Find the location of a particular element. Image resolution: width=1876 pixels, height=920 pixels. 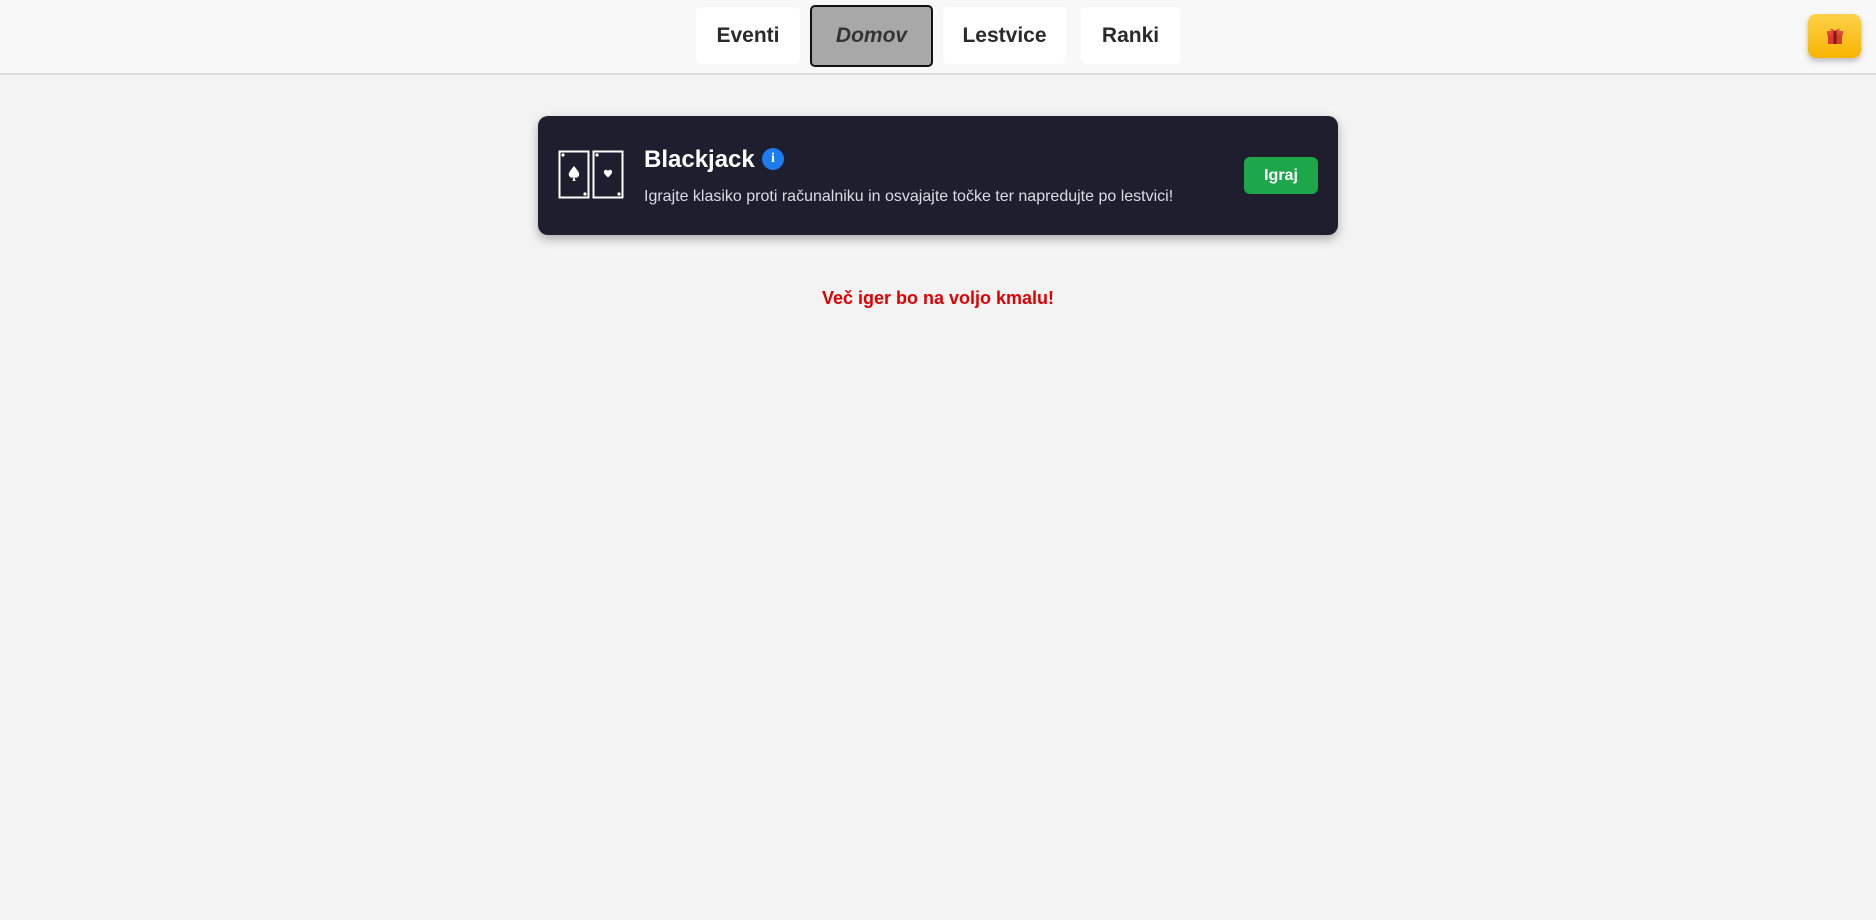

gift-button is located at coordinates (1834, 36).